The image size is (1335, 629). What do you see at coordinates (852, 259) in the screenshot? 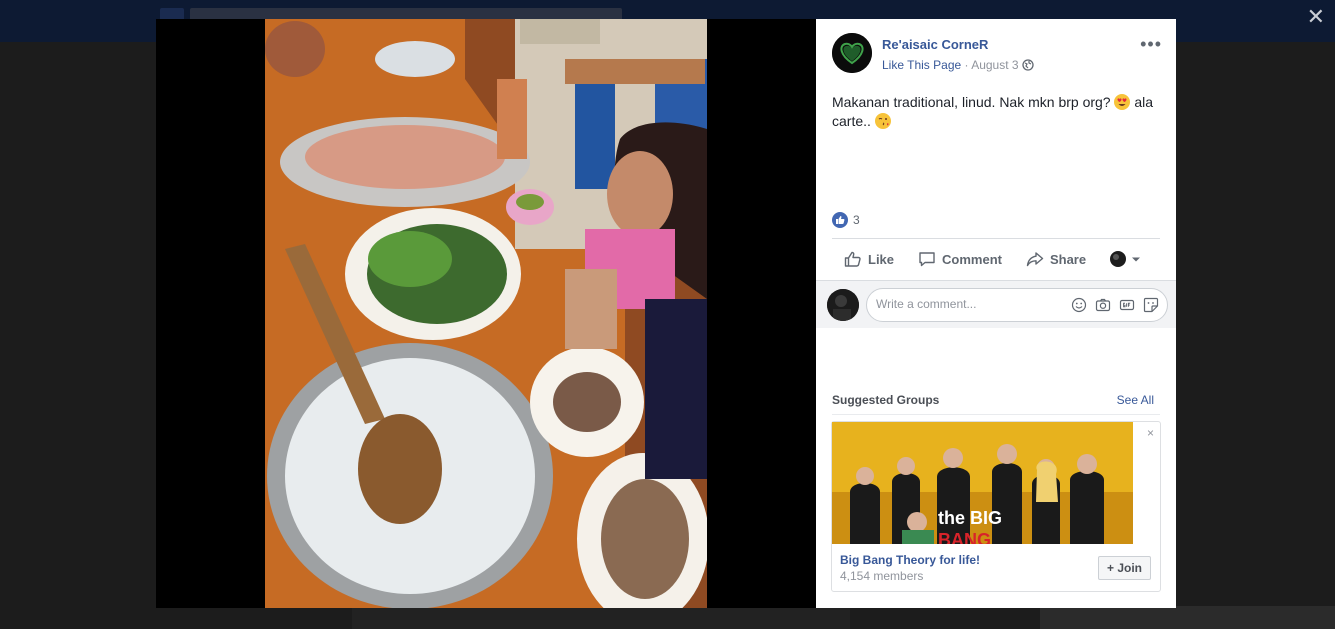
I see `thumbs-up-icon` at bounding box center [852, 259].